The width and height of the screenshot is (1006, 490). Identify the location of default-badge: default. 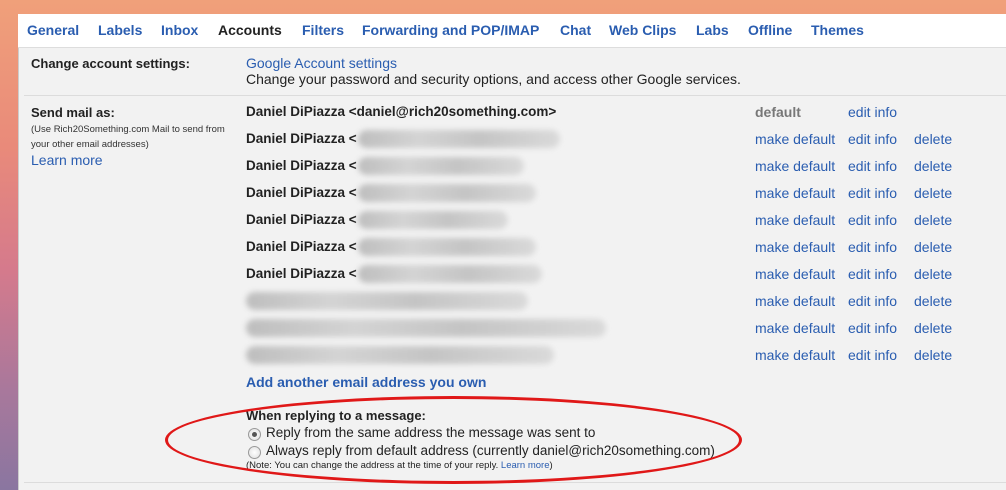
(778, 112).